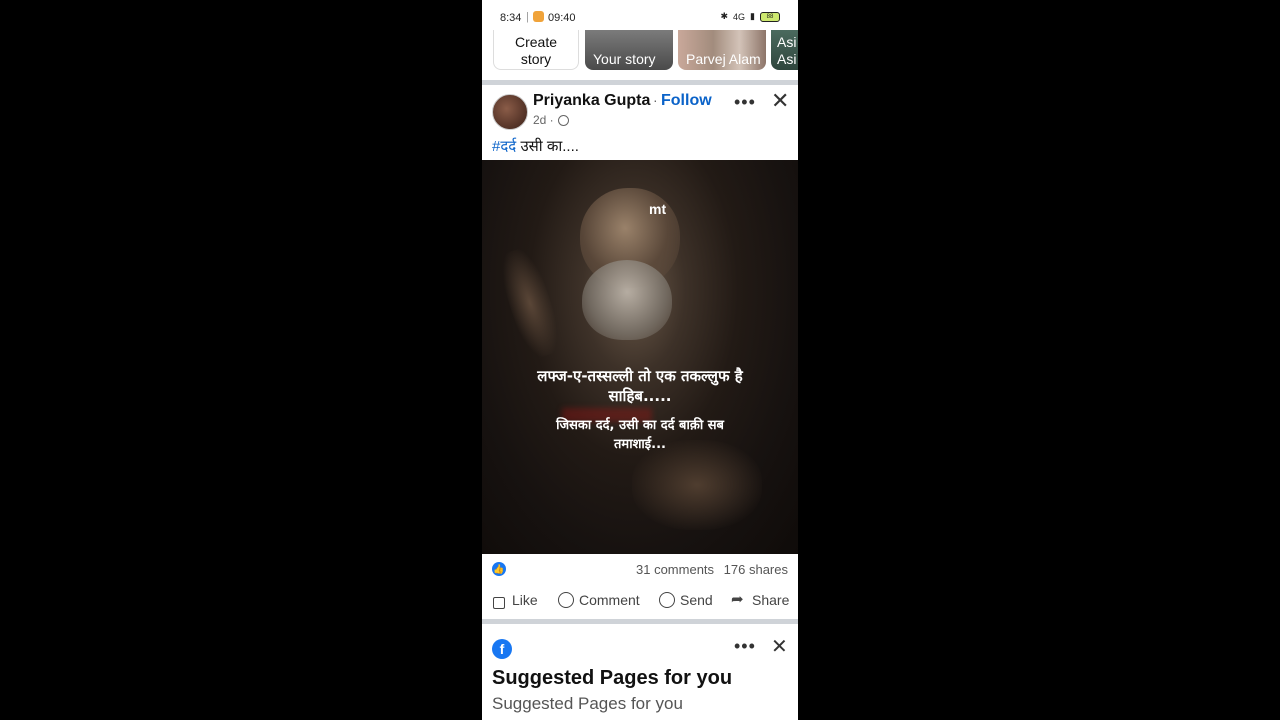 This screenshot has width=1280, height=720. I want to click on shares-count: 176 shares, so click(756, 569).